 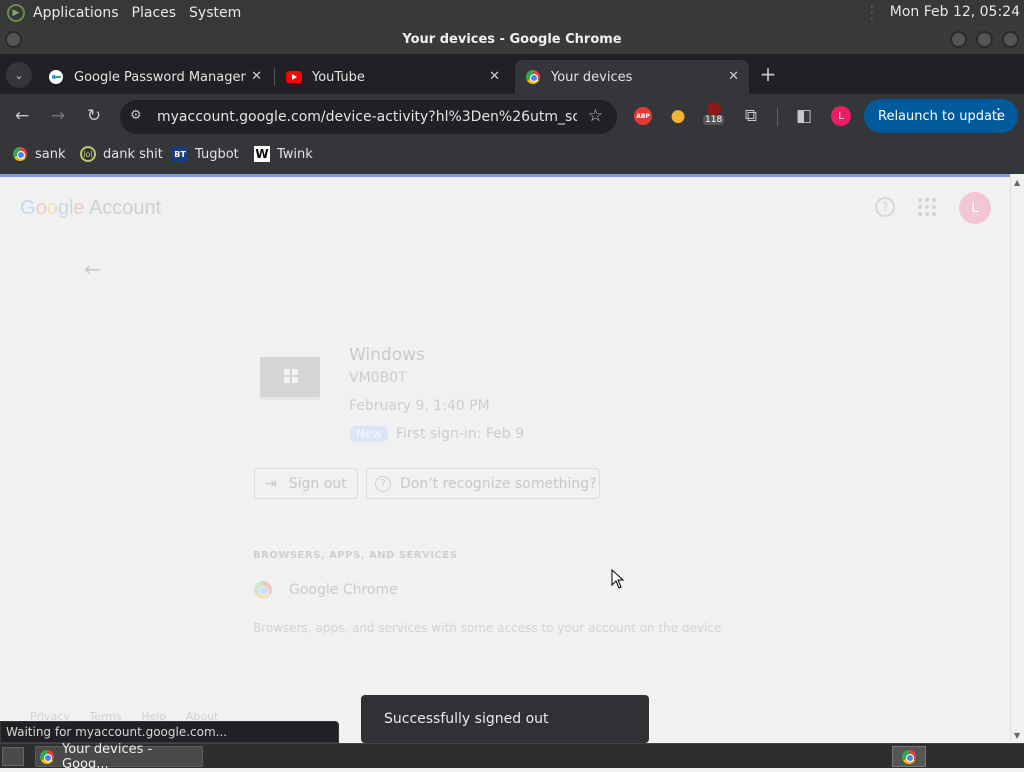 I want to click on clock: Mon Feb 12, 05:24, so click(x=955, y=12).